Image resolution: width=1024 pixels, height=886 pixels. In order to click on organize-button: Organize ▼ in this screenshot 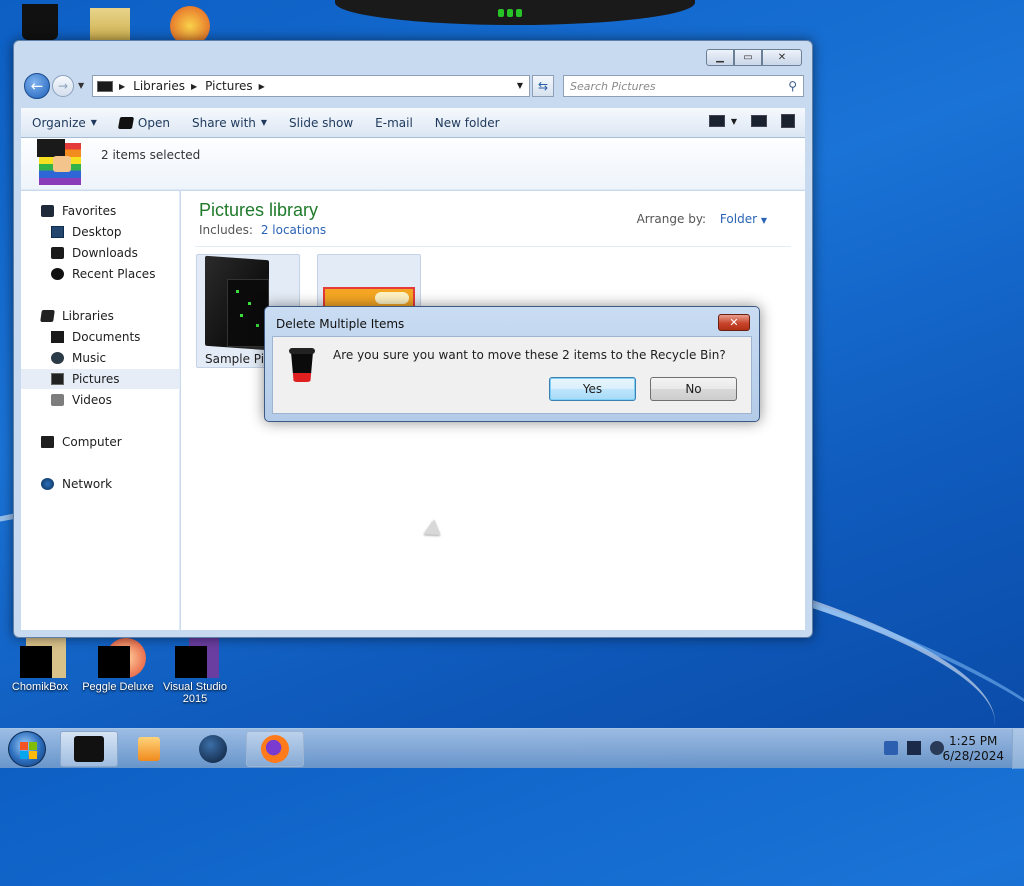, I will do `click(64, 123)`.